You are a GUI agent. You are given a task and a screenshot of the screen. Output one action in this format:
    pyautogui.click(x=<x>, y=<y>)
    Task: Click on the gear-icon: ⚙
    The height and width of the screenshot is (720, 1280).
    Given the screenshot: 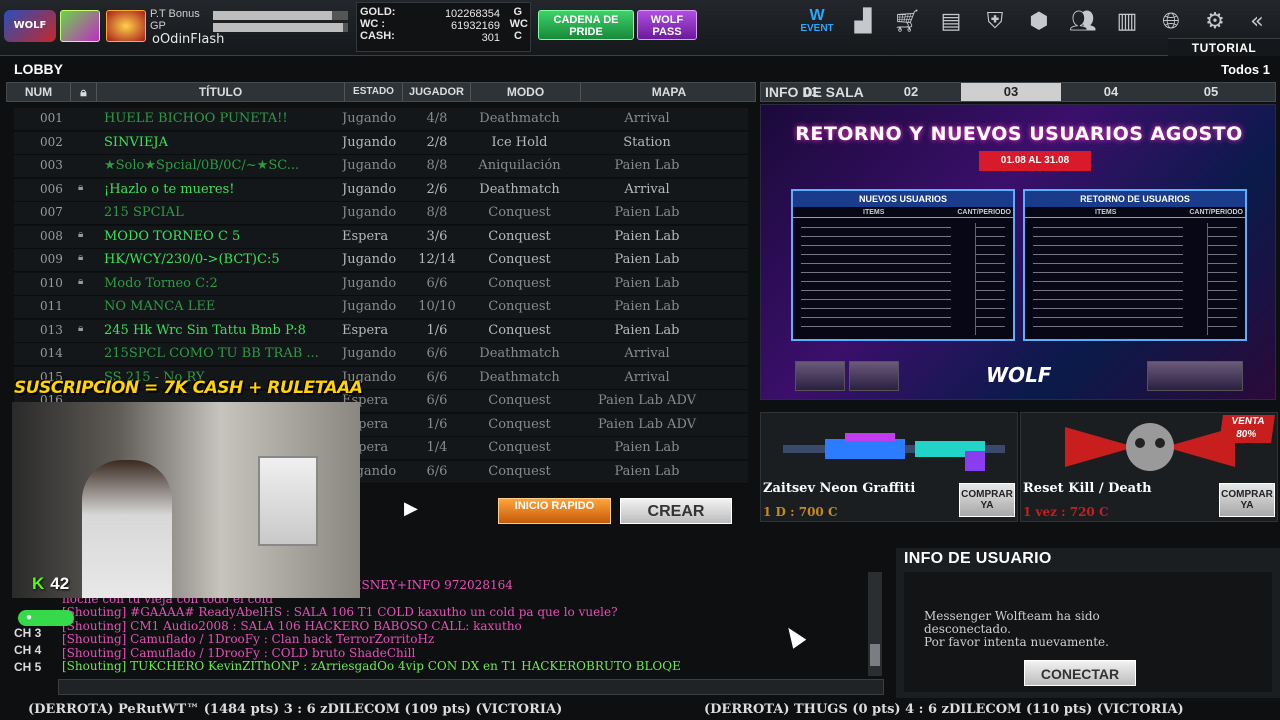 What is the action you would take?
    pyautogui.click(x=1215, y=22)
    